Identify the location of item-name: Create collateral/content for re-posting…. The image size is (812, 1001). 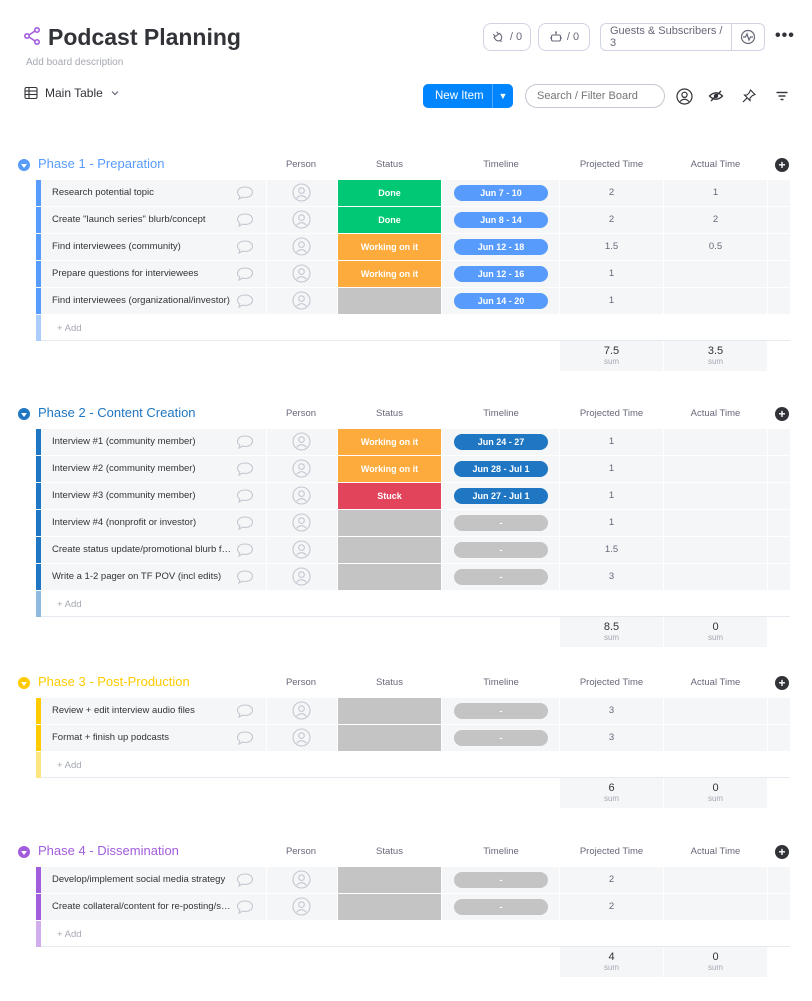
(142, 906).